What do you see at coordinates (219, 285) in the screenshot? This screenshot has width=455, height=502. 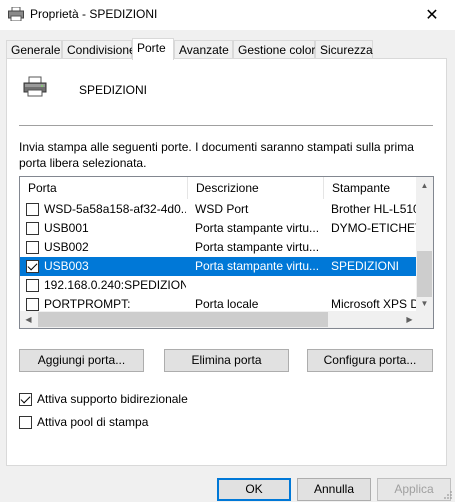 I see `port-row: 192.168.0.240:SPEDIZIONI` at bounding box center [219, 285].